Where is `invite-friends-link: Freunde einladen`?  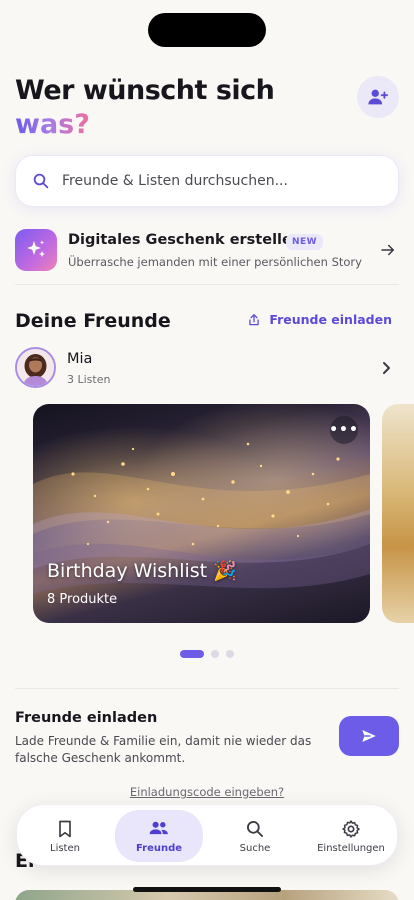 invite-friends-link: Freunde einladen is located at coordinates (319, 319).